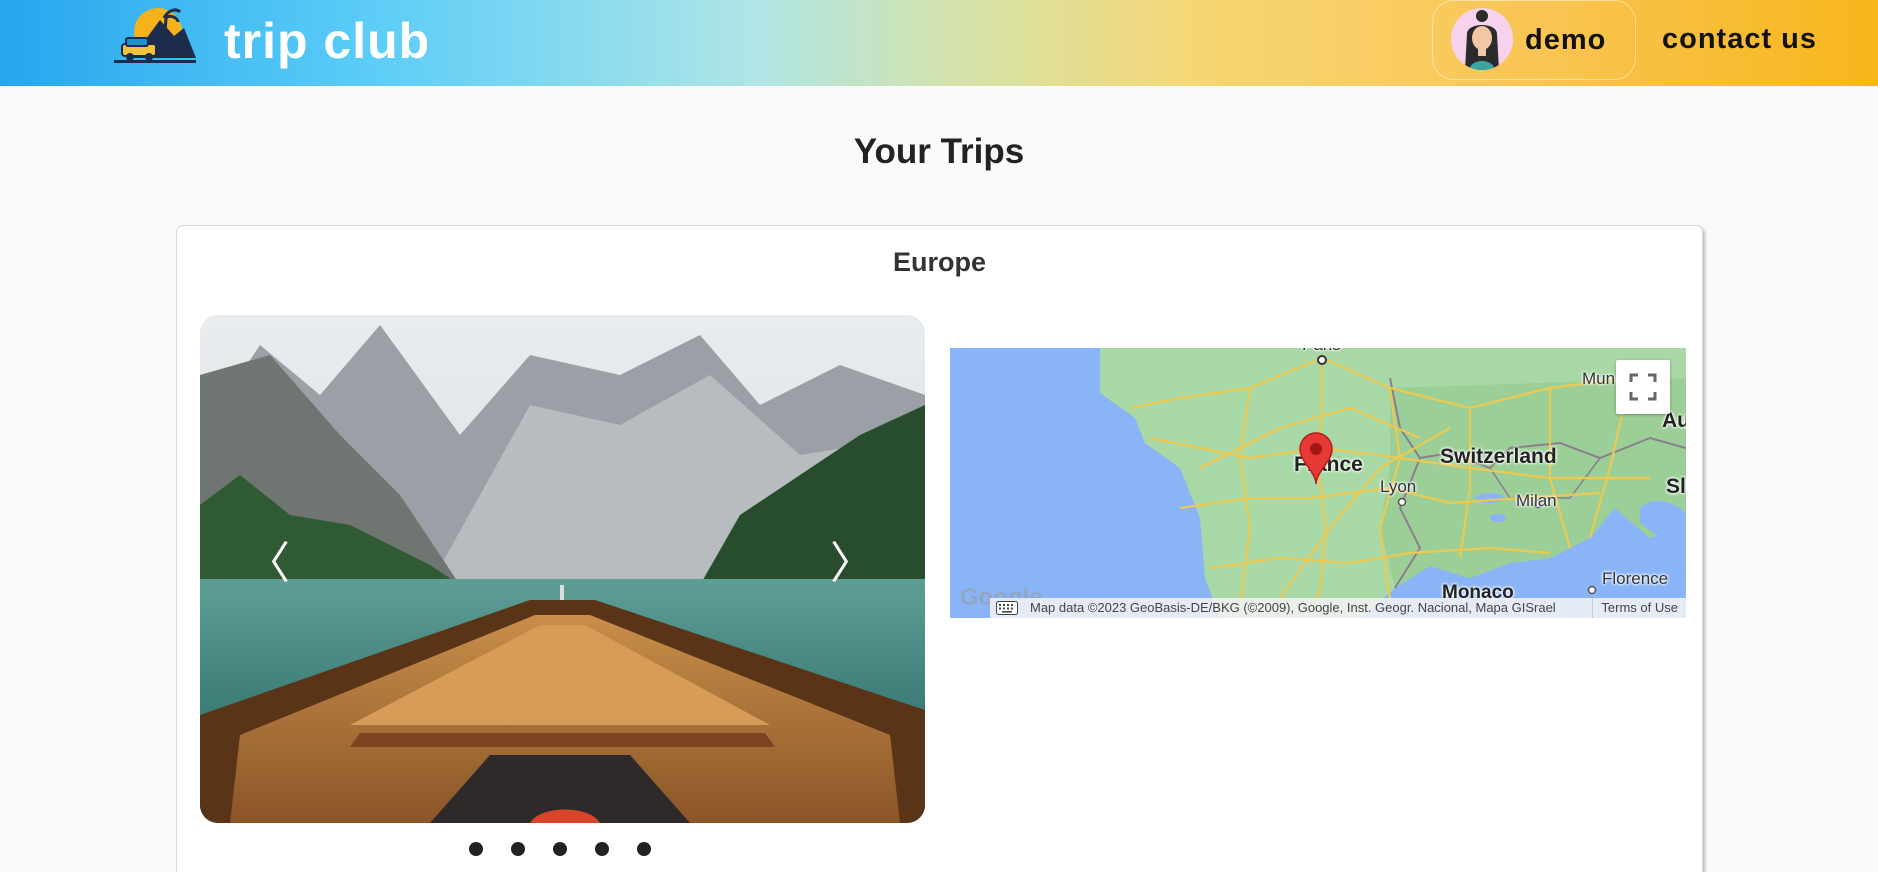 The width and height of the screenshot is (1878, 872). Describe the element at coordinates (1639, 608) in the screenshot. I see `terms-of-use-link: Terms of Use` at that location.